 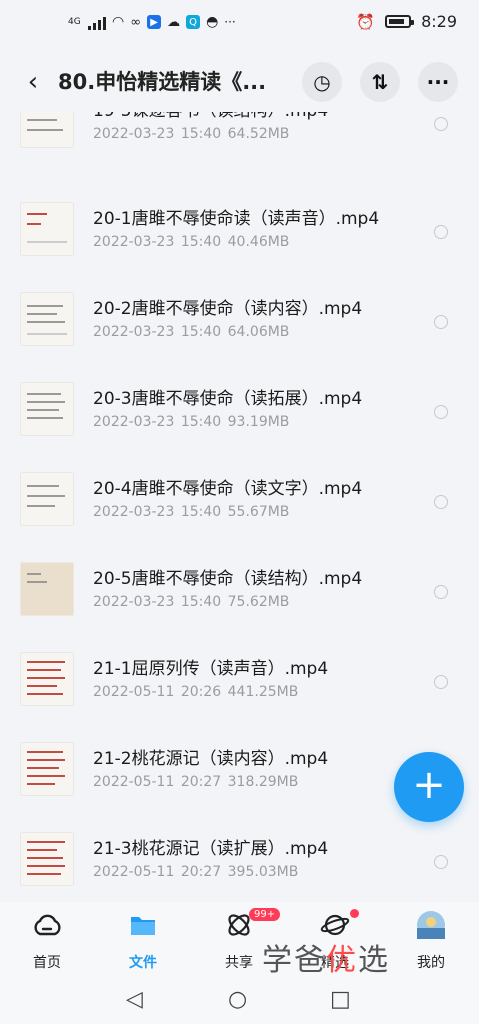 What do you see at coordinates (143, 942) in the screenshot?
I see `nav-files: 文件` at bounding box center [143, 942].